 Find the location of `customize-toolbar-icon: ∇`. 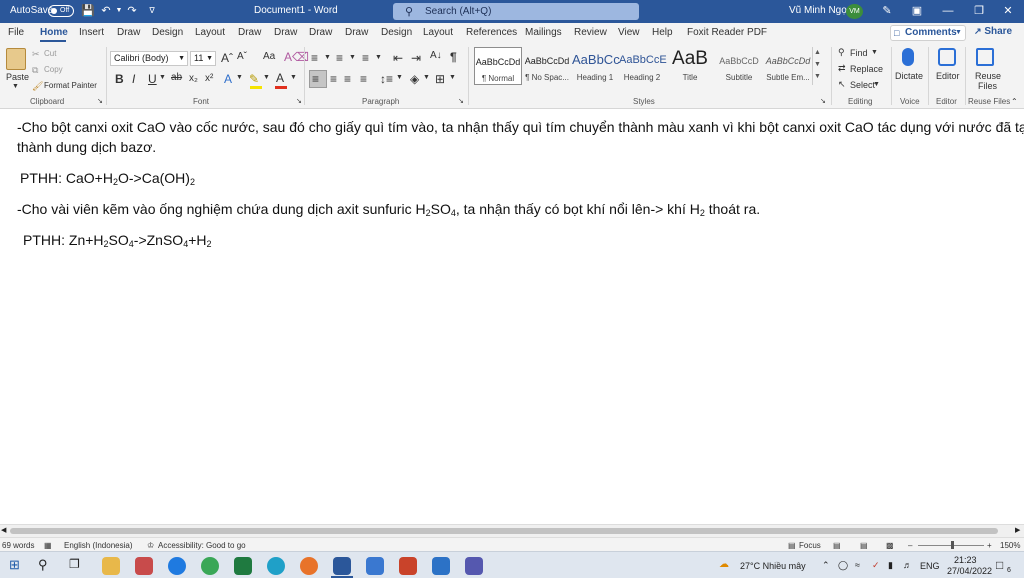

customize-toolbar-icon: ∇ is located at coordinates (152, 11).